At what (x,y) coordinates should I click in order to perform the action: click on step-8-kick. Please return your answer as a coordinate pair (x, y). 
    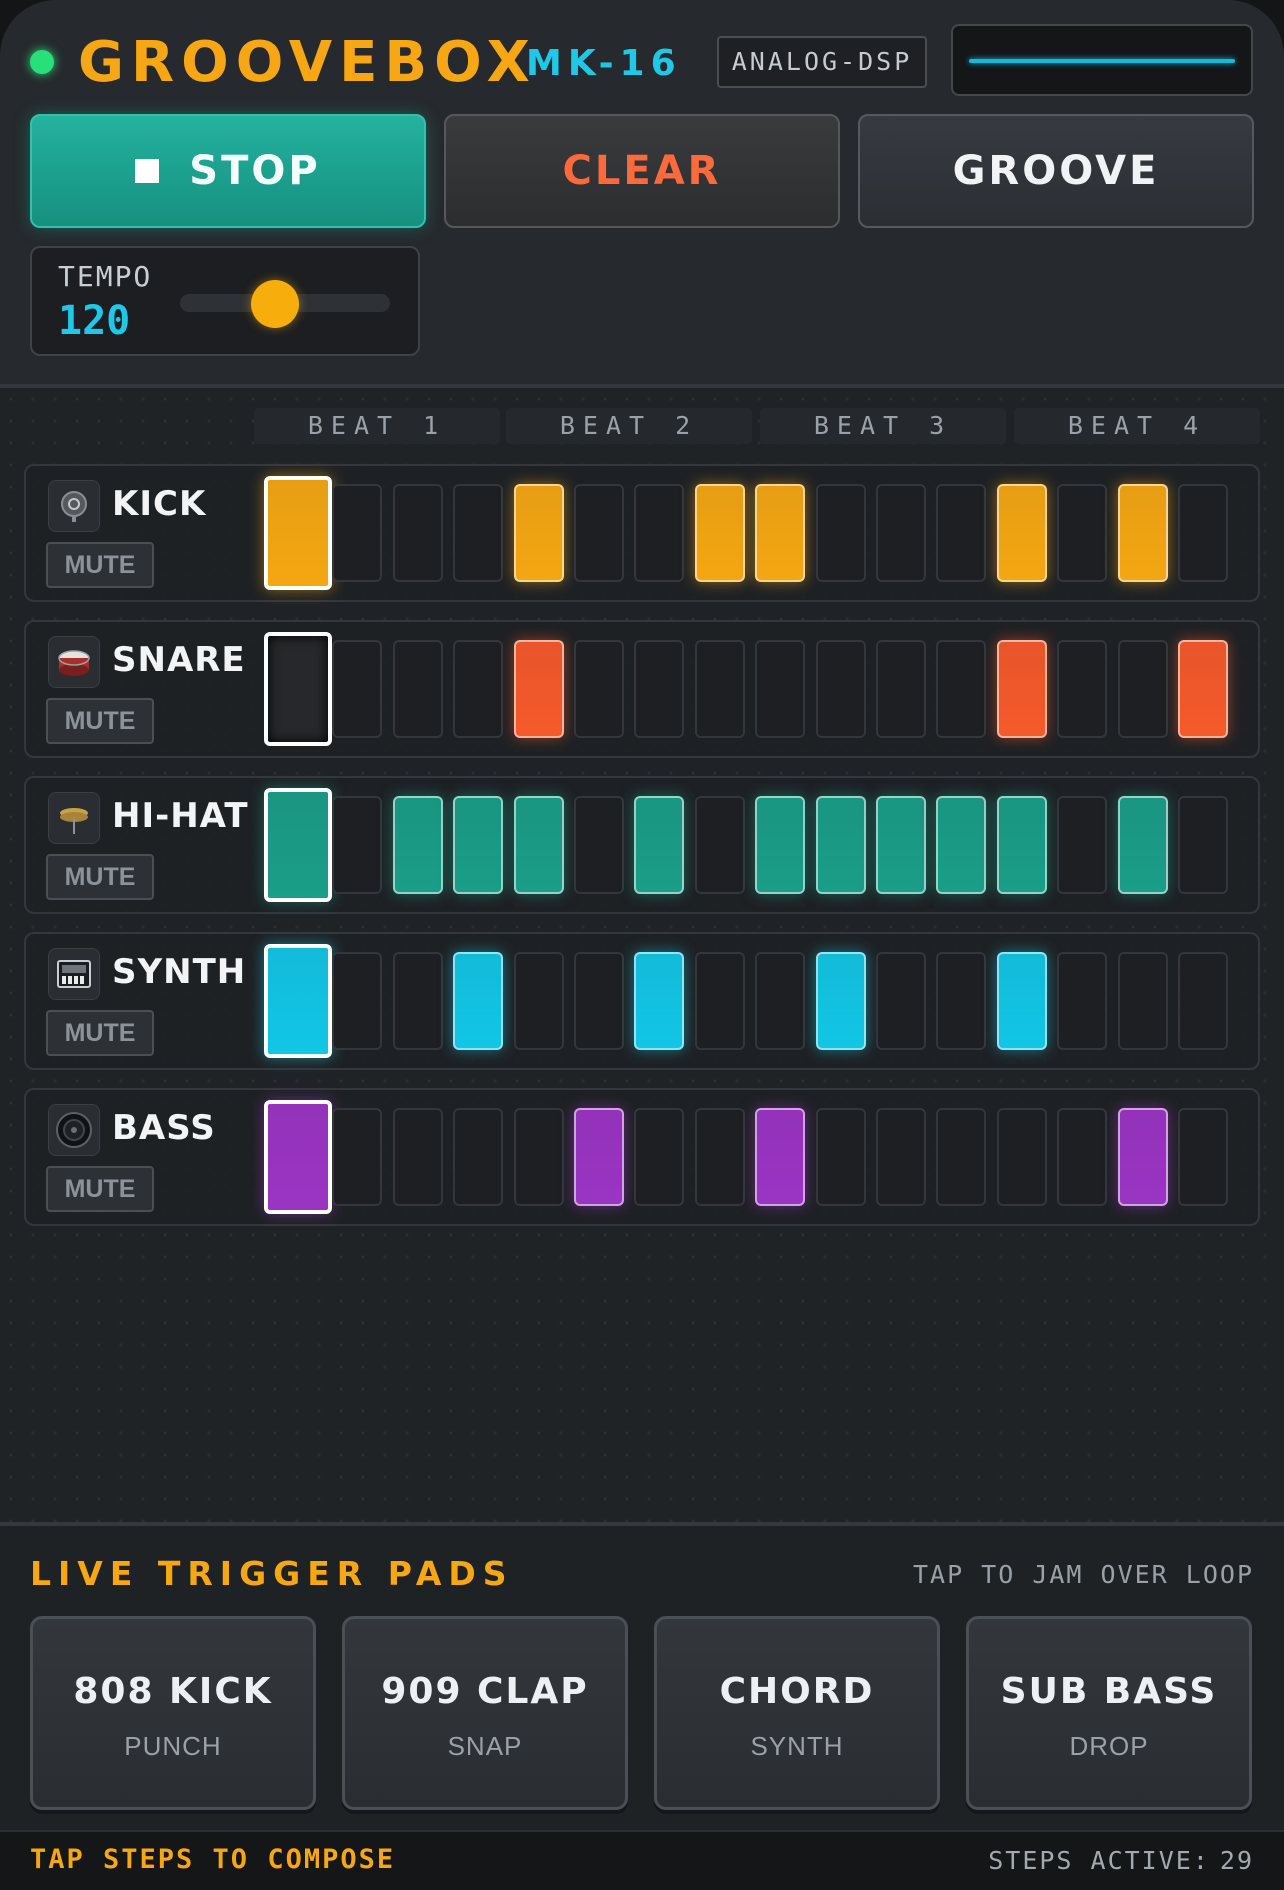
    Looking at the image, I should click on (719, 533).